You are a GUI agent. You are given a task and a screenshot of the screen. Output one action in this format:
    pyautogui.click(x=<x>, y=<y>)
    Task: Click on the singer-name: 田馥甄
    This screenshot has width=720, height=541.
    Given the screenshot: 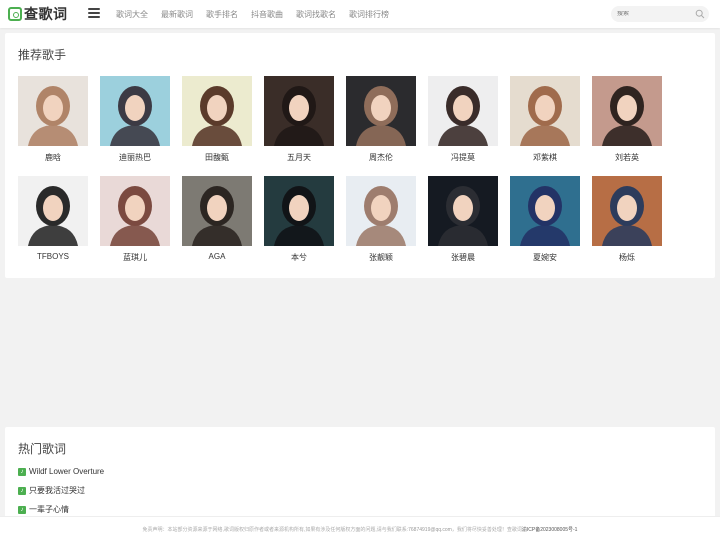 What is the action you would take?
    pyautogui.click(x=217, y=157)
    